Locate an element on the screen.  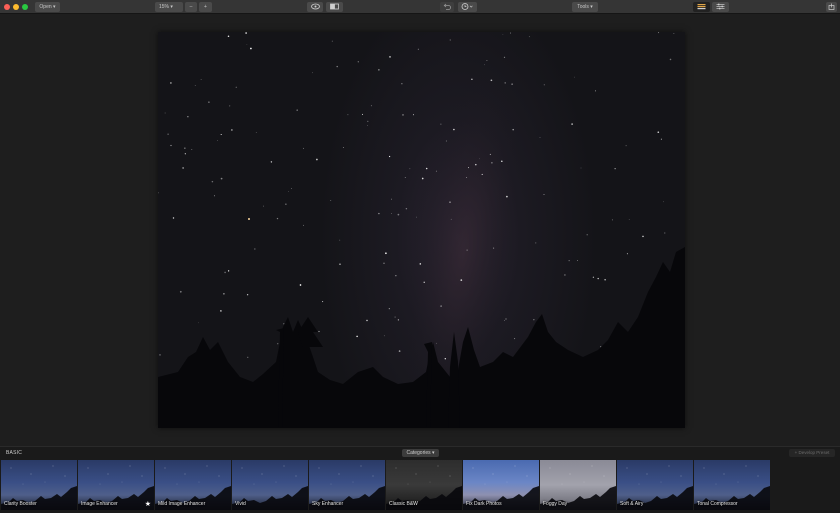
undo-button is located at coordinates (447, 7).